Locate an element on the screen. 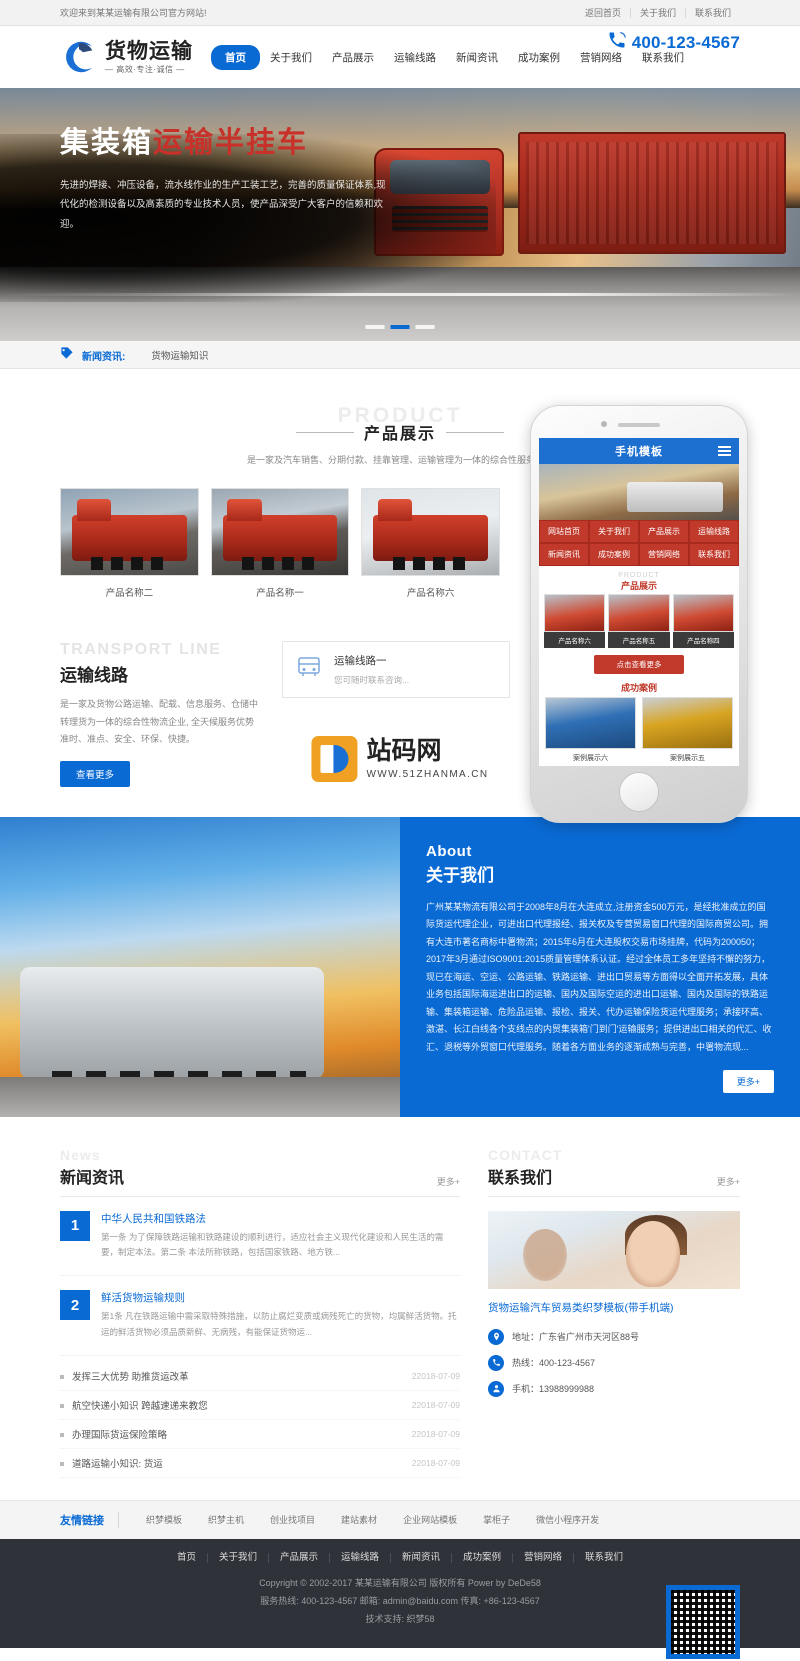  mobile-nav-products: 产品展示 is located at coordinates (664, 531).